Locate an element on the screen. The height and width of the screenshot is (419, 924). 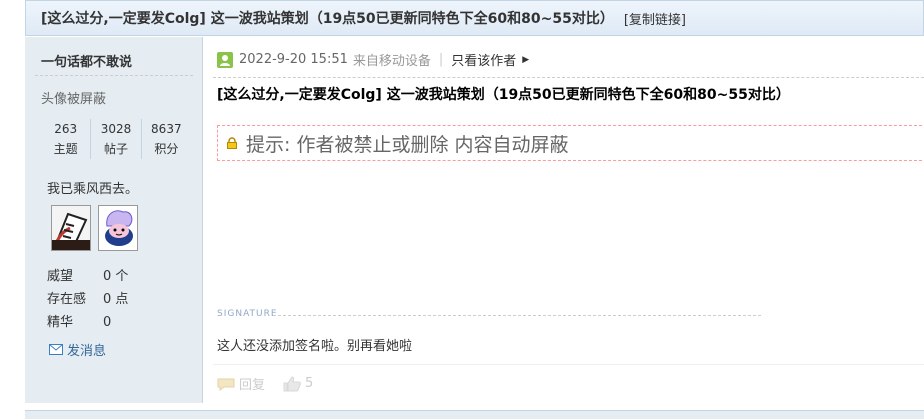
prop-key: 精华 is located at coordinates (60, 322).